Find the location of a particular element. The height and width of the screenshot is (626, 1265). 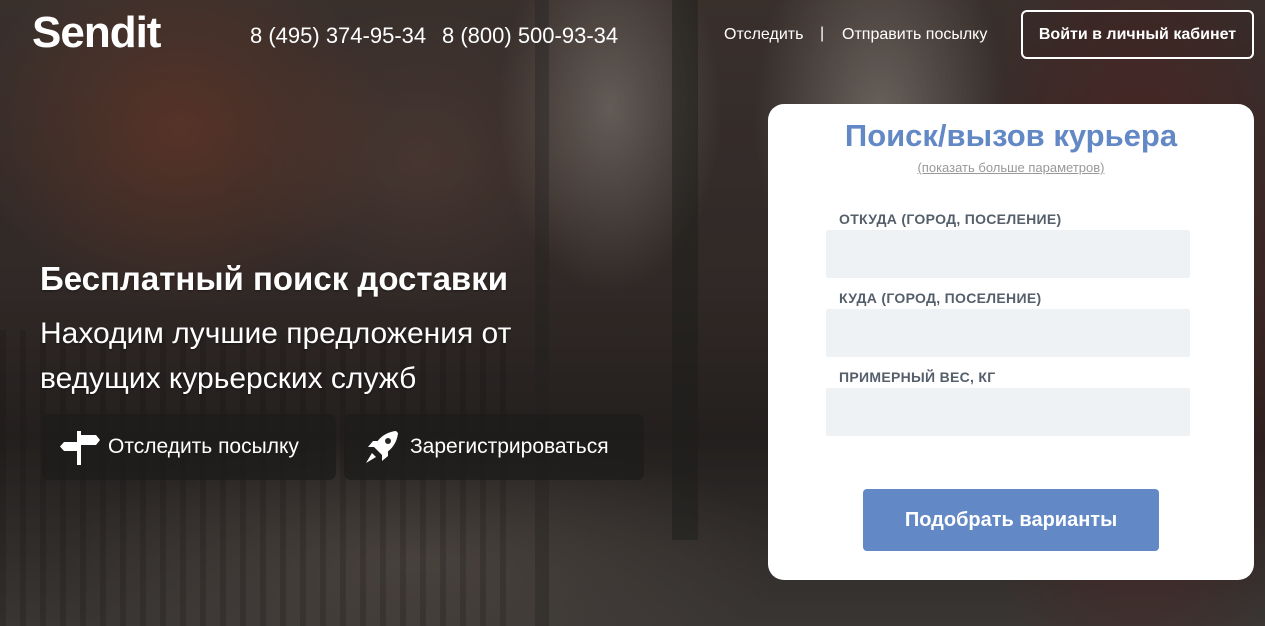

form-title: Поиск/вызов курьера is located at coordinates (1011, 135).